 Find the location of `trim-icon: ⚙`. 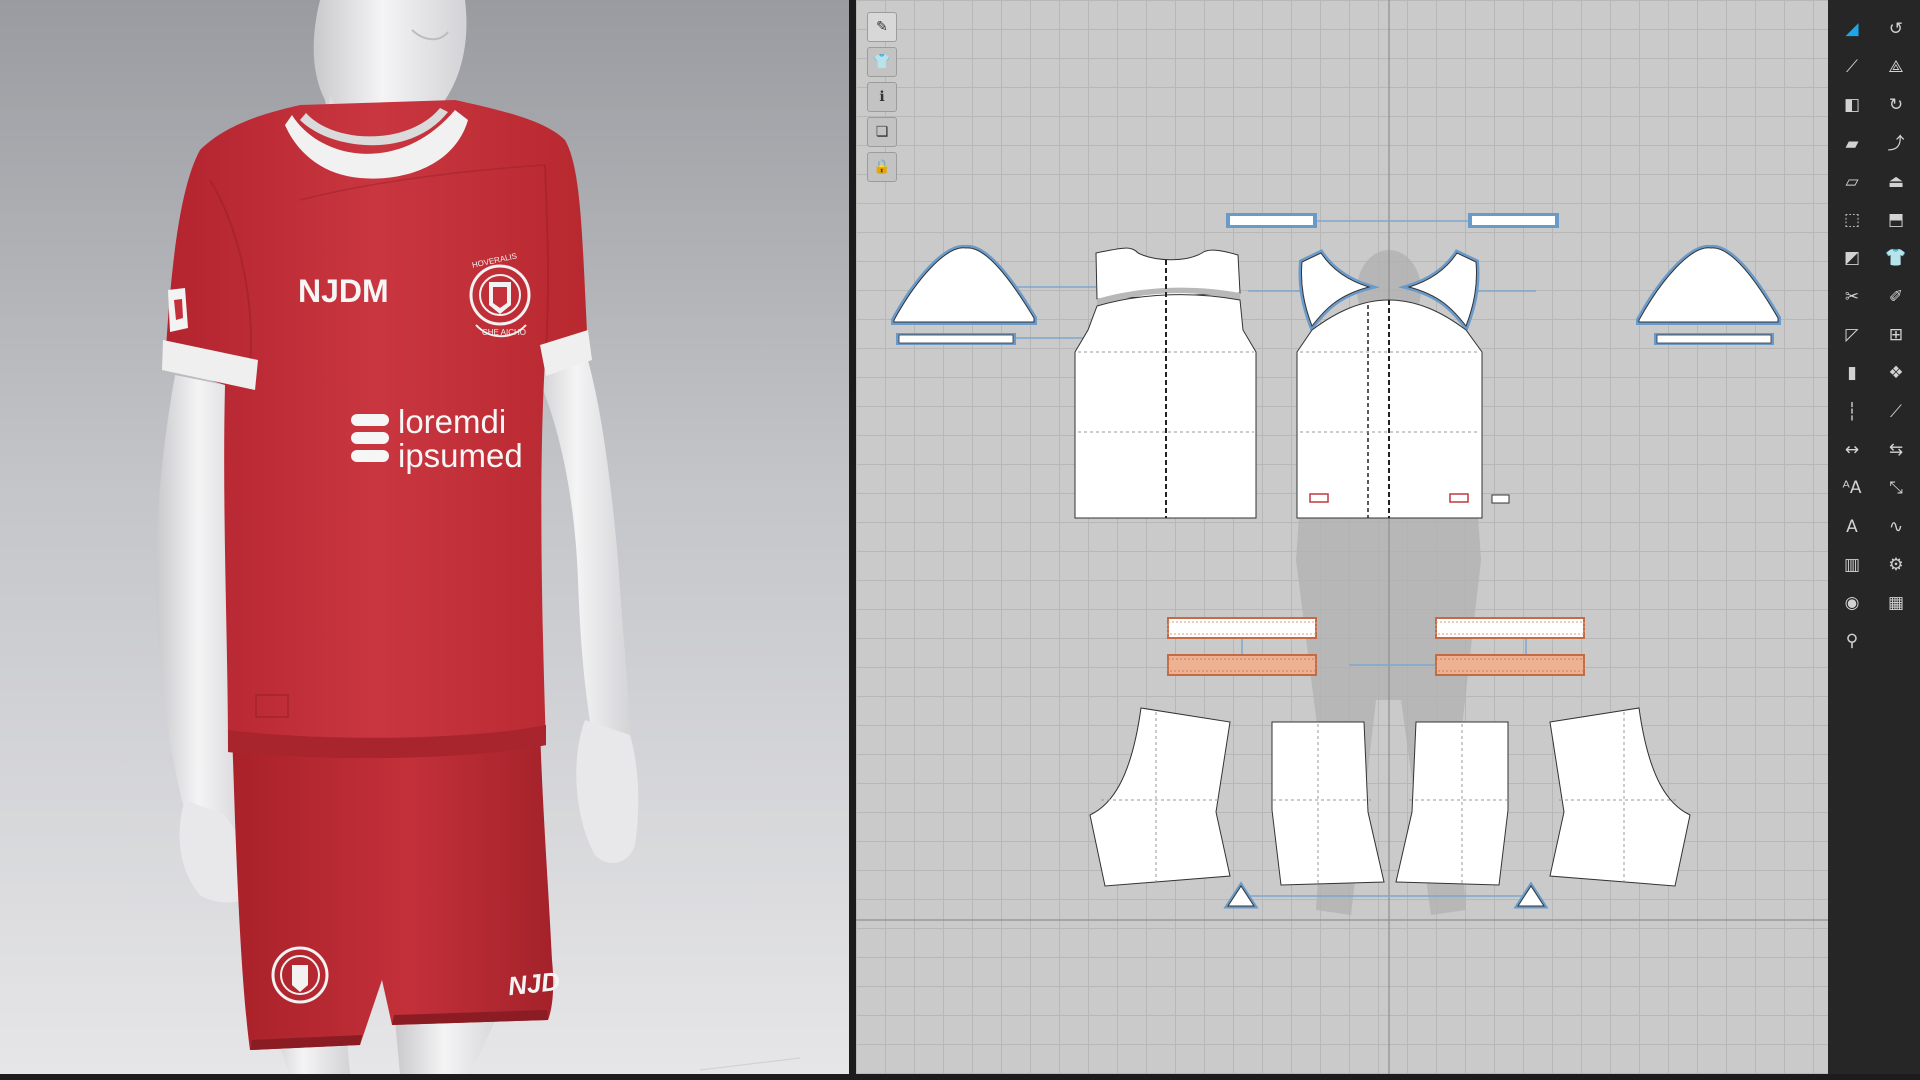

trim-icon: ⚙ is located at coordinates (1896, 564).